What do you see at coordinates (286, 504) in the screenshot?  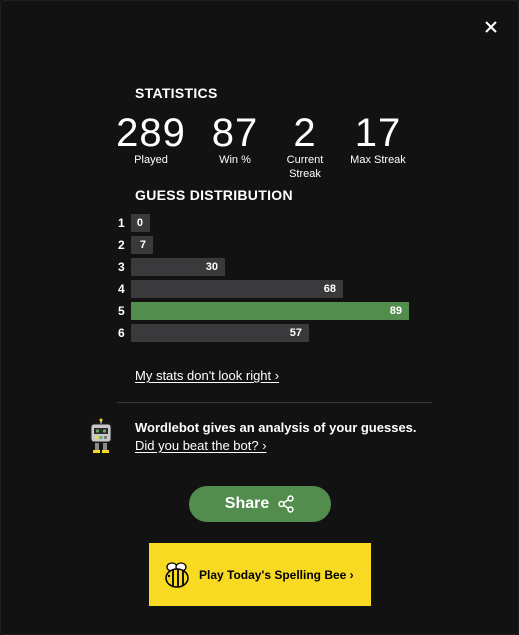 I see `share-icon` at bounding box center [286, 504].